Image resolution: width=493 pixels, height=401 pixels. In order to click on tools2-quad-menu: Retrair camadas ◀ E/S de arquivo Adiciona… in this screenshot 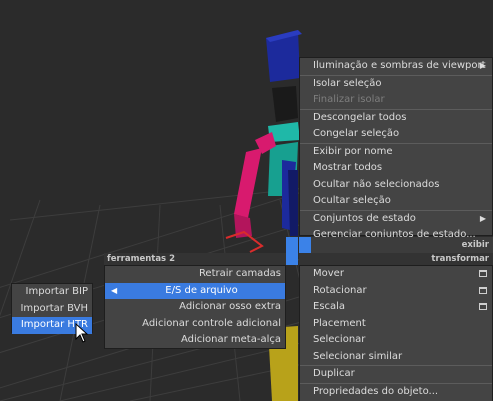, I will do `click(195, 307)`.